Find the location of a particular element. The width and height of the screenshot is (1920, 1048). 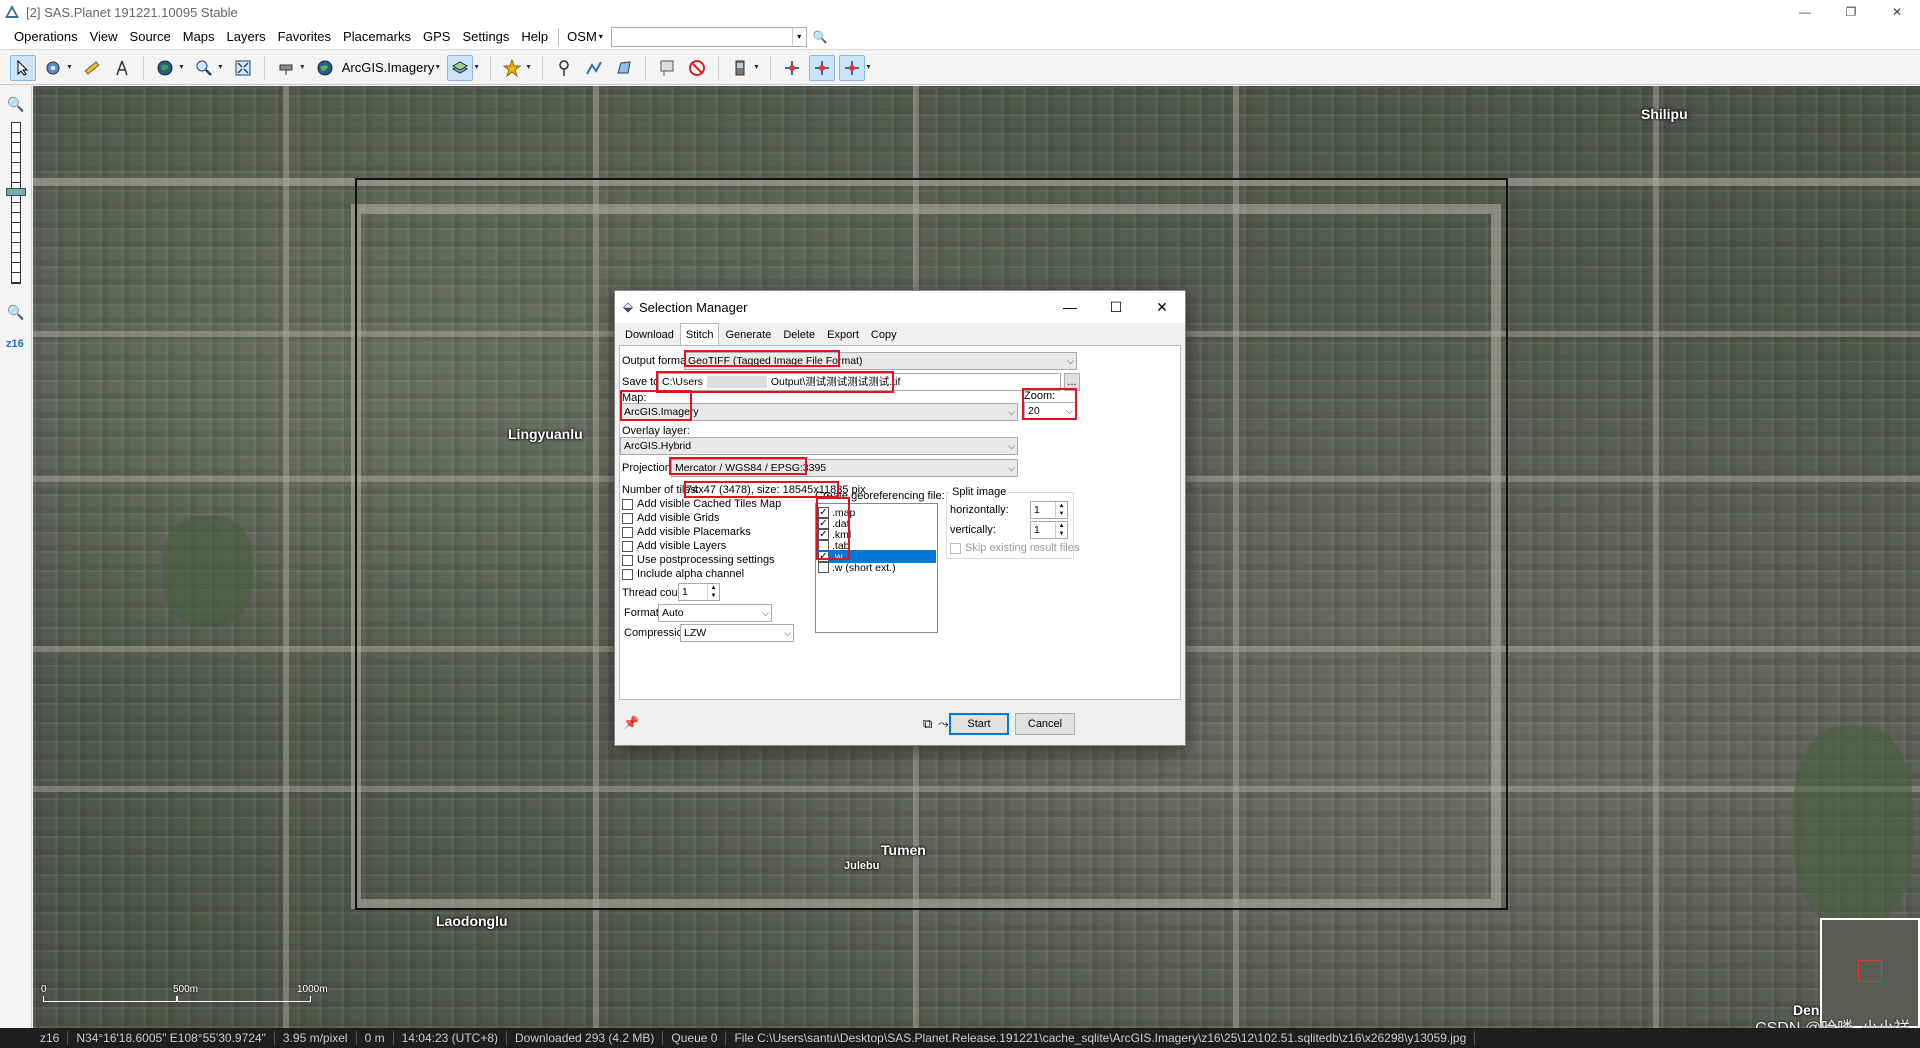

search-icon: 🔍 is located at coordinates (820, 37).